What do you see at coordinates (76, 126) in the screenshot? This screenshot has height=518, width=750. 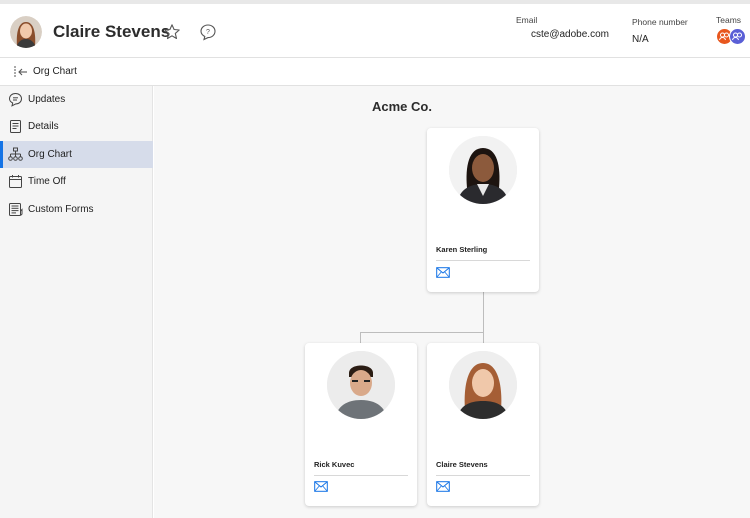 I see `sidebar-item-details: Details` at bounding box center [76, 126].